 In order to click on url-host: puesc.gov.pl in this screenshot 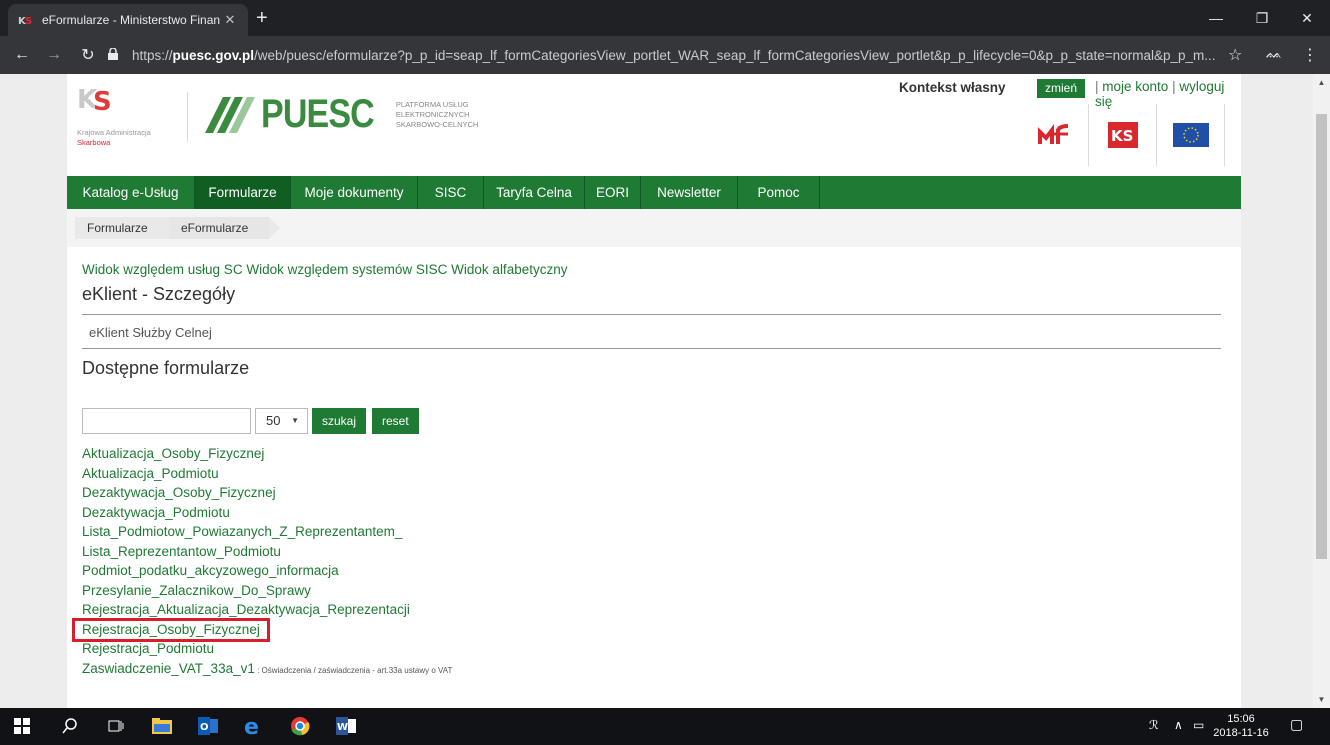, I will do `click(213, 55)`.